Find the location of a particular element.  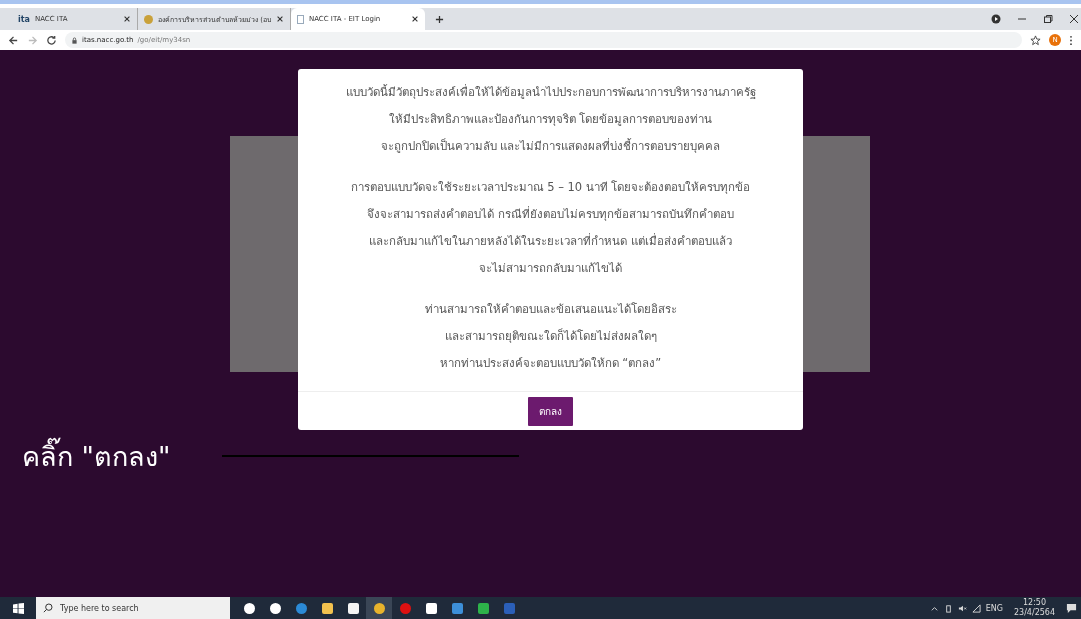

windows-icon is located at coordinates (18, 608).